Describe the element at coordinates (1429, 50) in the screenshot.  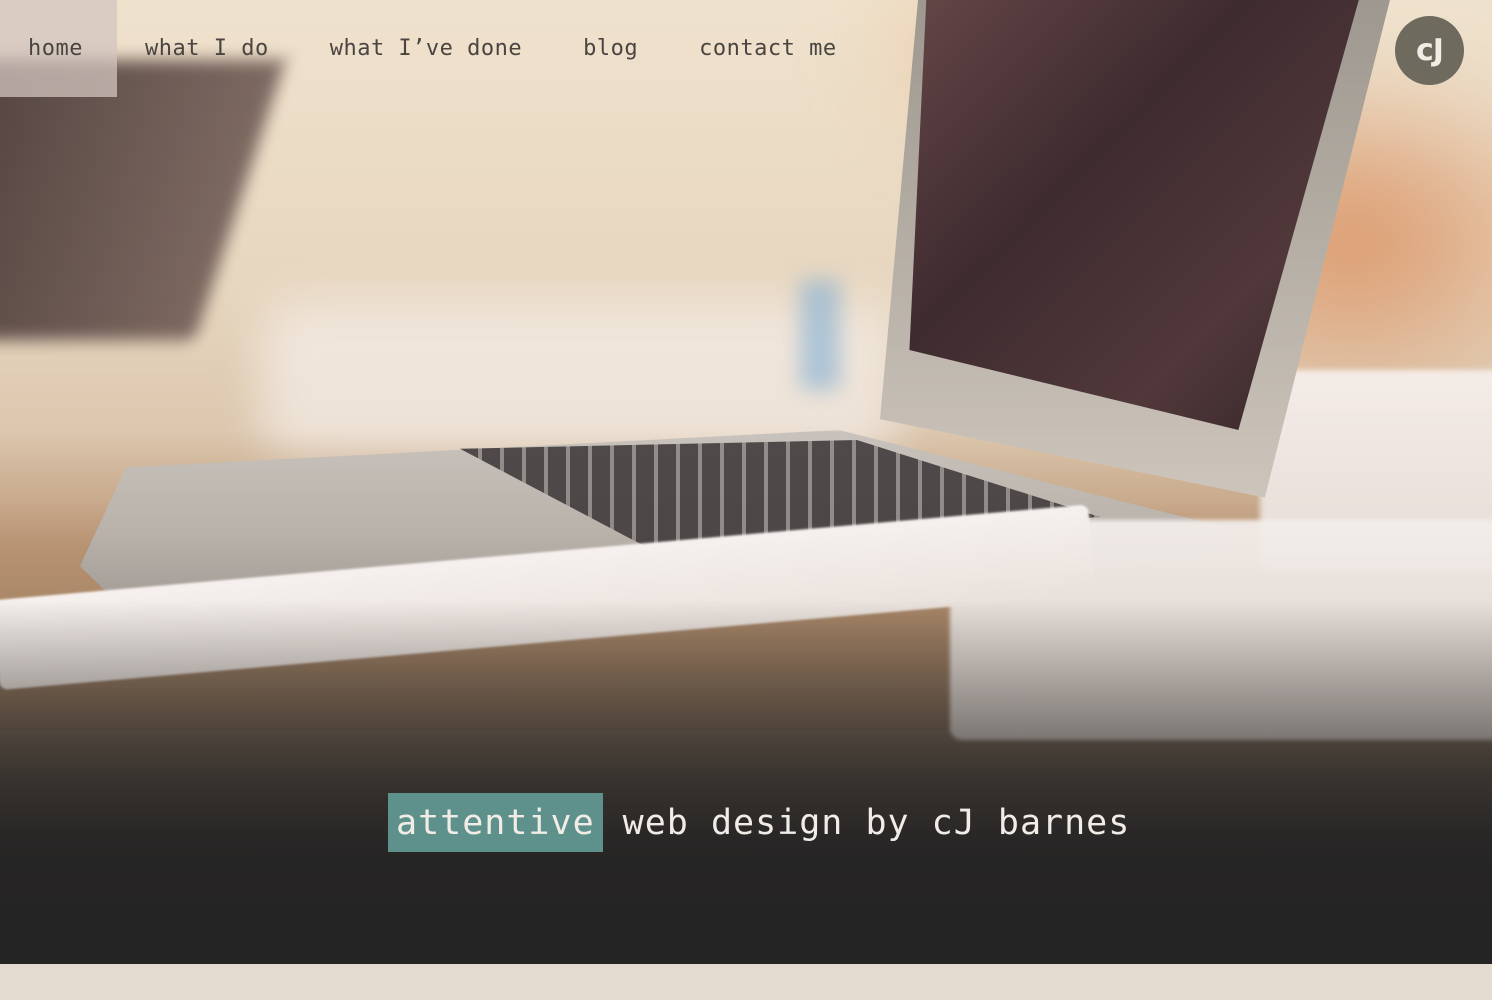
I see `logo: cJ` at that location.